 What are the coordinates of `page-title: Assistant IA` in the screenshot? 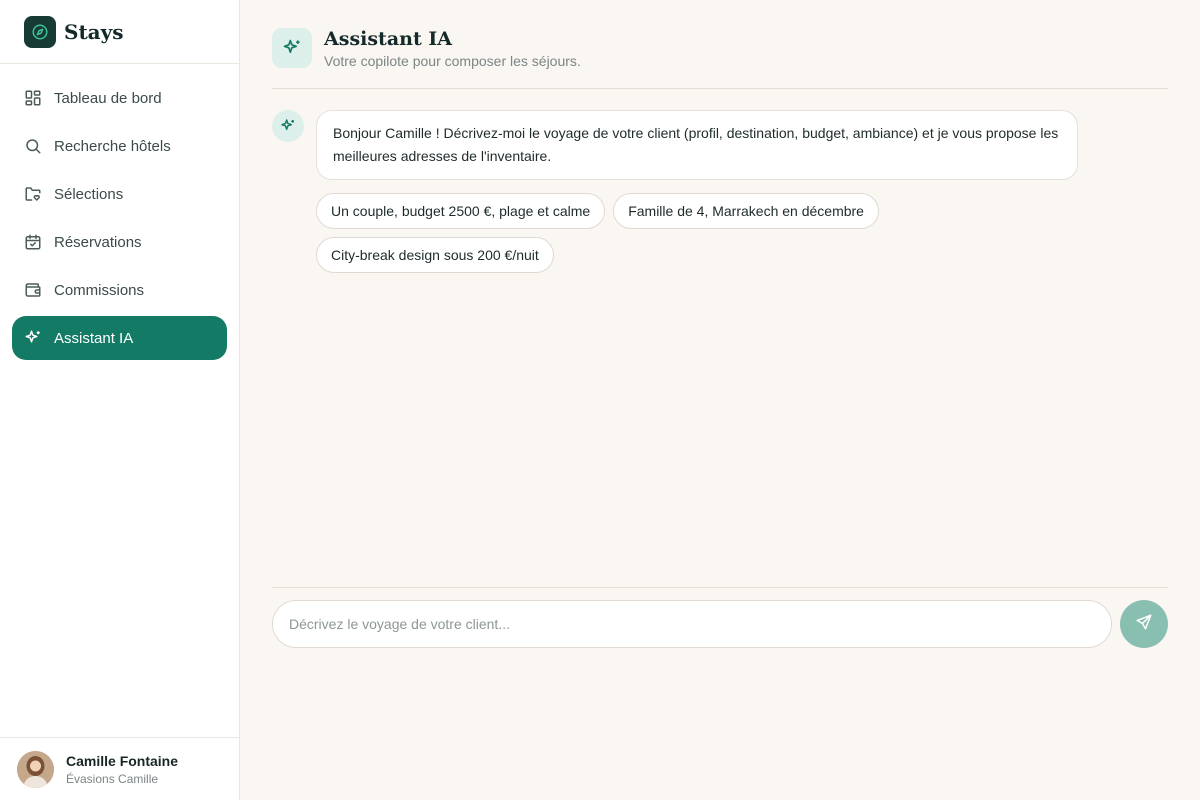 It's located at (388, 39).